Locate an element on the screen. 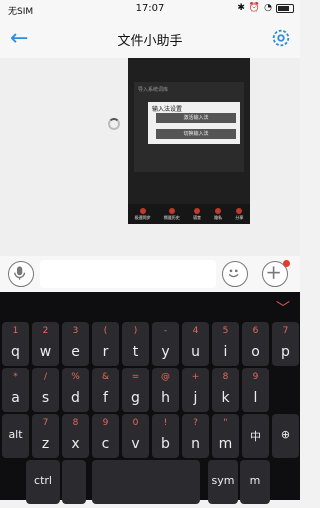 The image size is (320, 508). key-label: d is located at coordinates (75, 398).